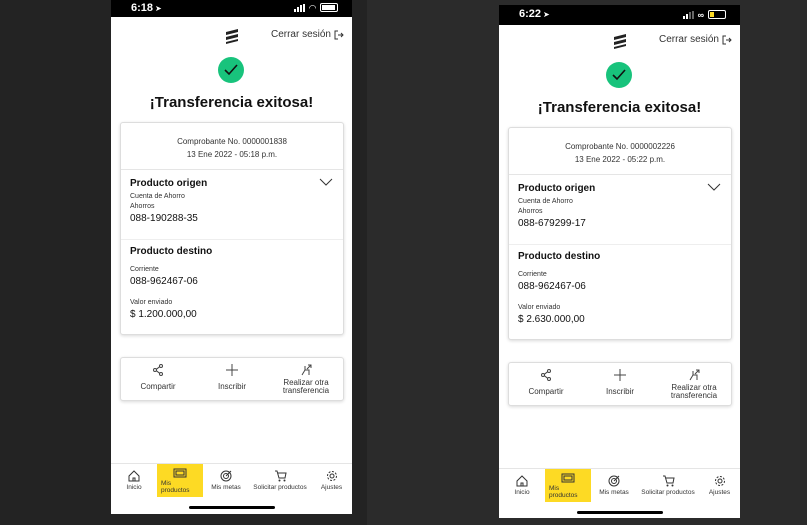 The image size is (807, 525). Describe the element at coordinates (551, 319) in the screenshot. I see `amount-value: $ 2.630.000,00` at that location.